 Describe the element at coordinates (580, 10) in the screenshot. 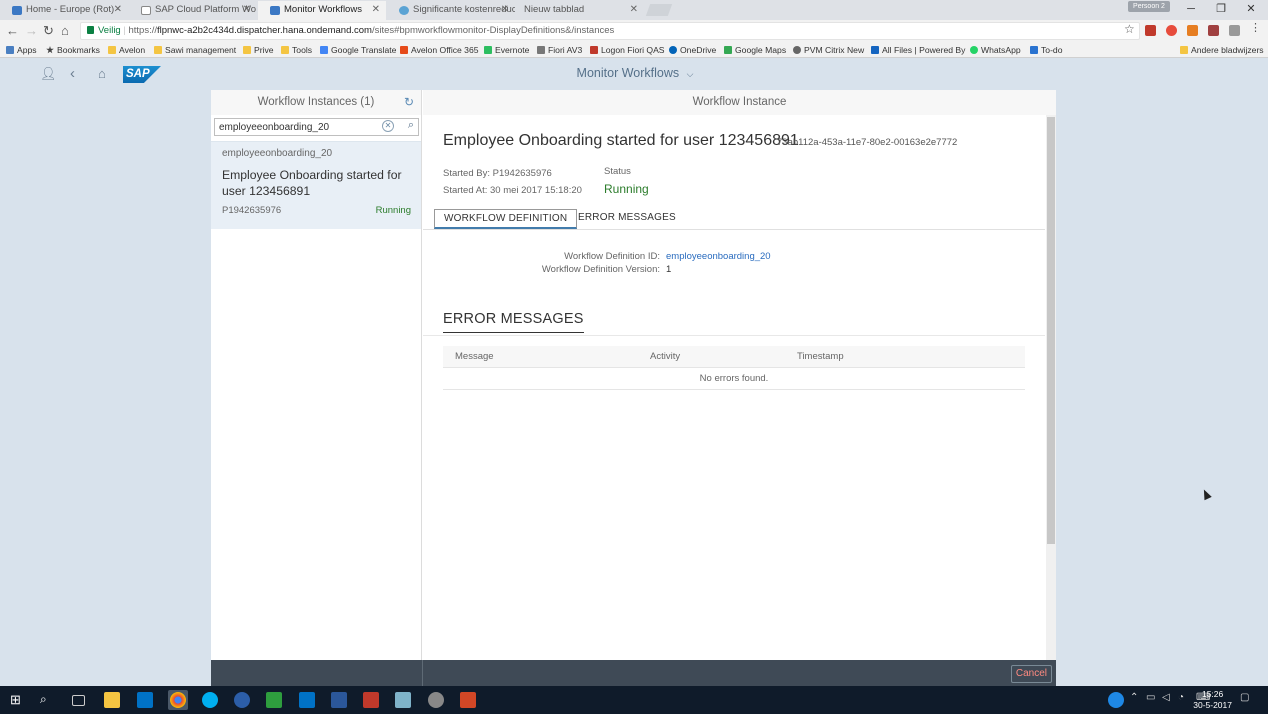

I see `browser-tab: Nieuw tabblad ✕` at that location.